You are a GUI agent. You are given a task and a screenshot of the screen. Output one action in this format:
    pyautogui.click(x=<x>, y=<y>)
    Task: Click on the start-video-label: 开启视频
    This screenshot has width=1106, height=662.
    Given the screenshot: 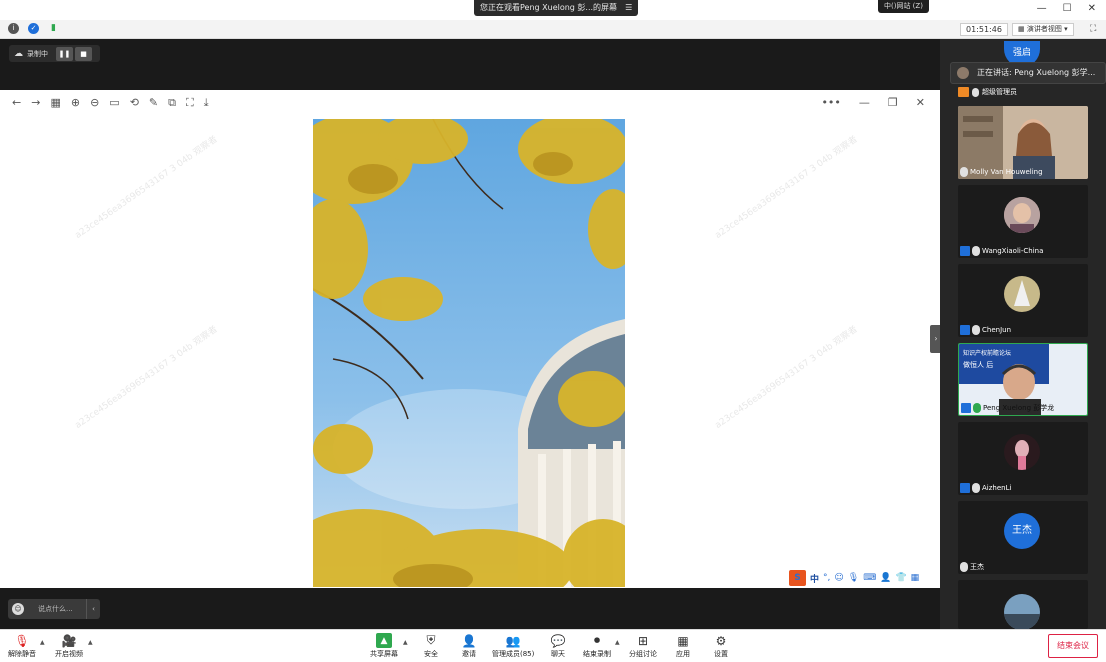 What is the action you would take?
    pyautogui.click(x=69, y=654)
    